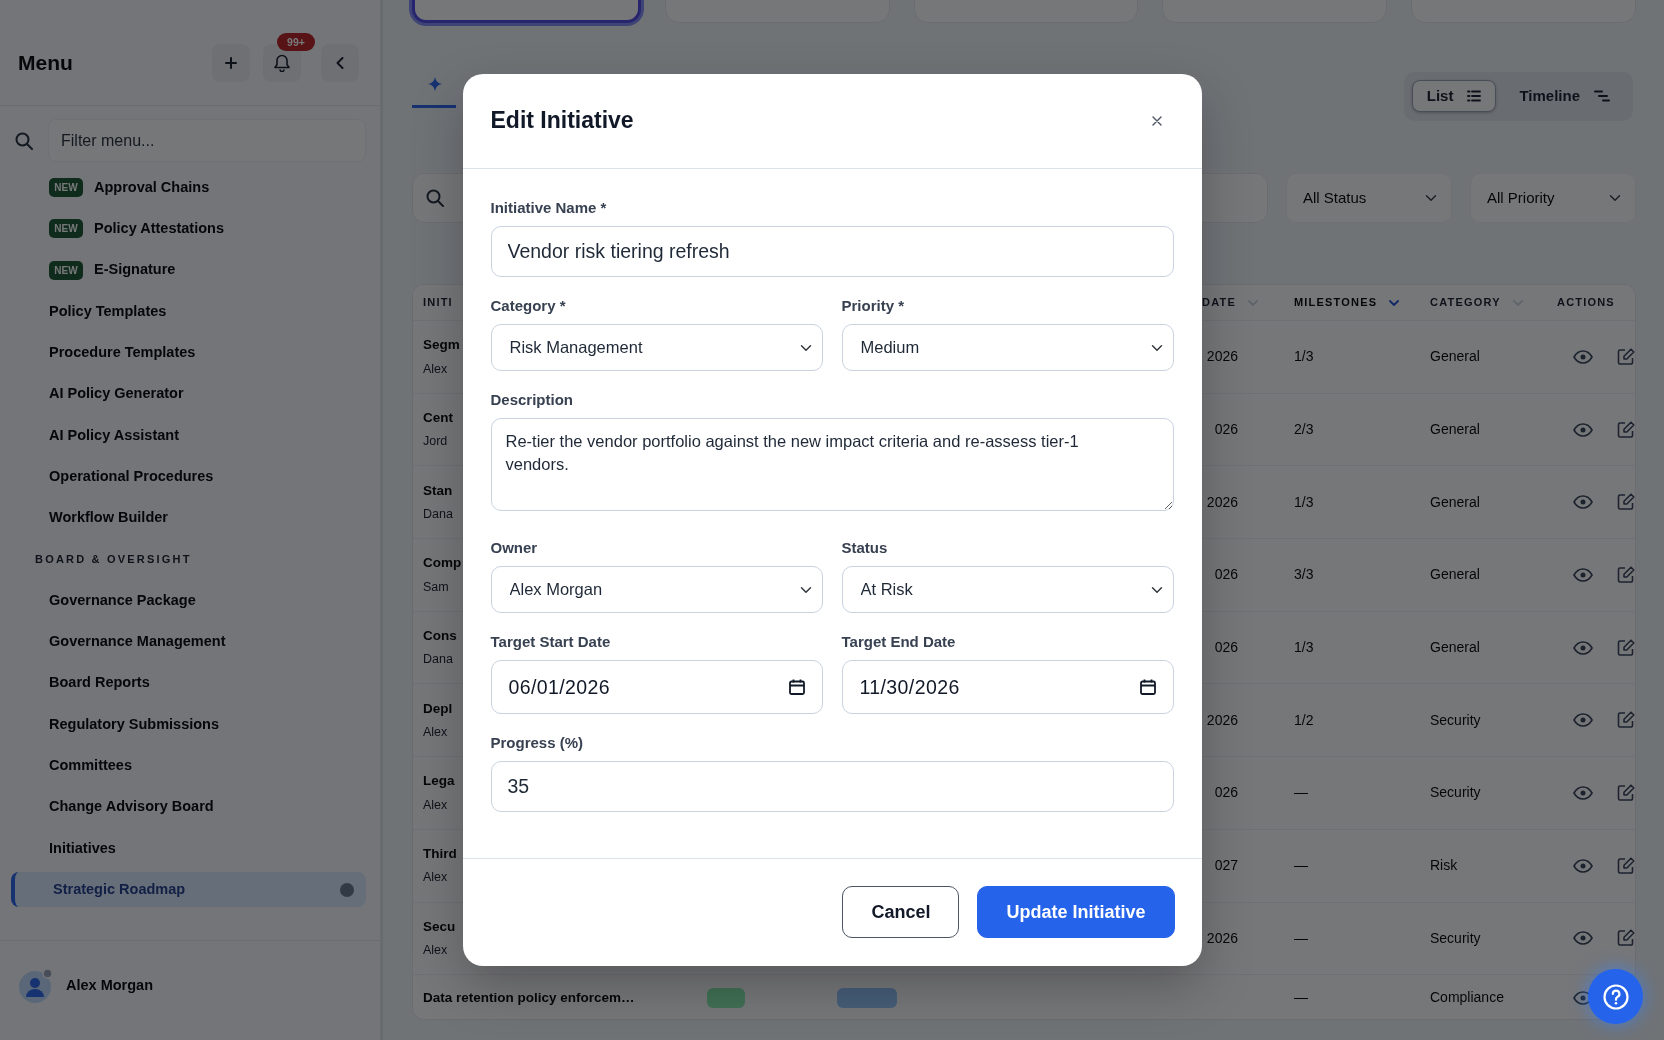  I want to click on dropdown-select: Risk Management, so click(656, 347).